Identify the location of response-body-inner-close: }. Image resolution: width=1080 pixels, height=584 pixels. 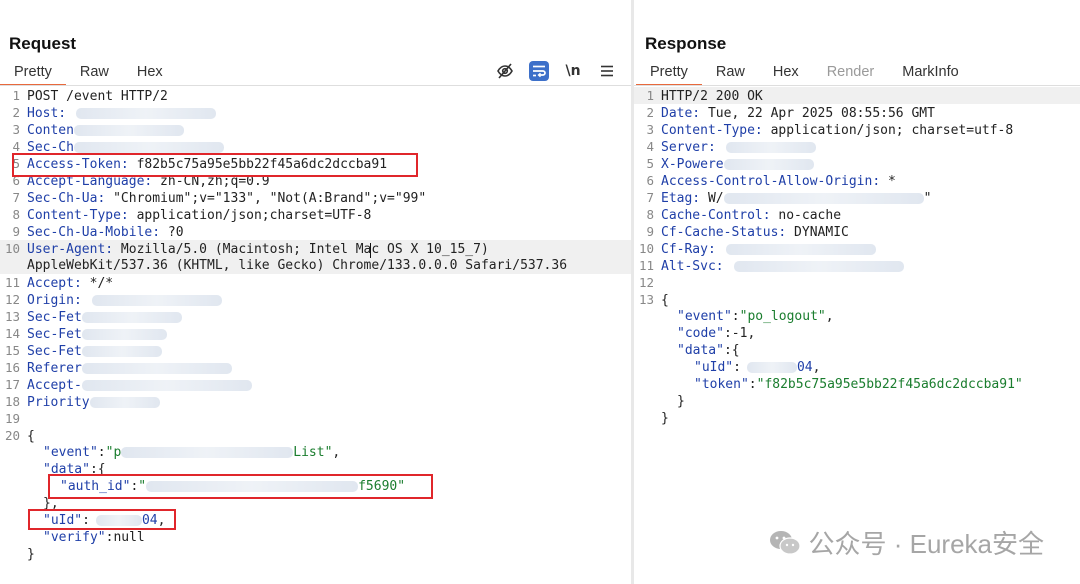
(681, 401).